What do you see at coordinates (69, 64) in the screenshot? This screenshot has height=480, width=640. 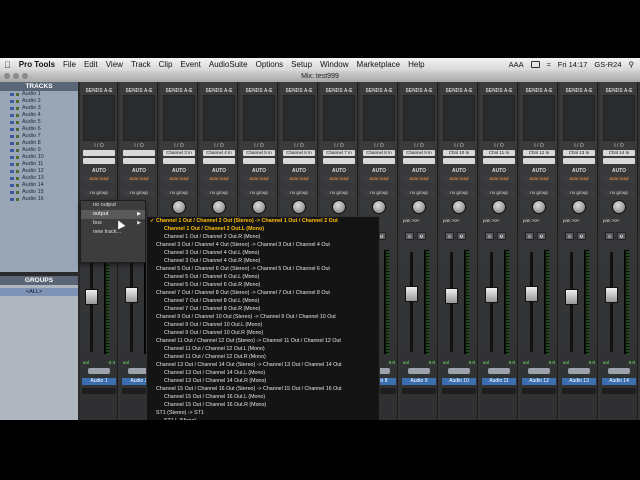 I see `menu-file: File` at bounding box center [69, 64].